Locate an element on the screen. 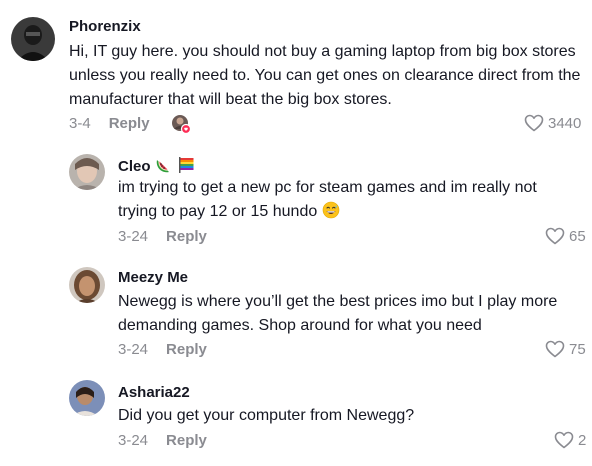 The image size is (592, 466). comment-text-line: trying to pay 12 or 15 hundo is located at coordinates (229, 213).